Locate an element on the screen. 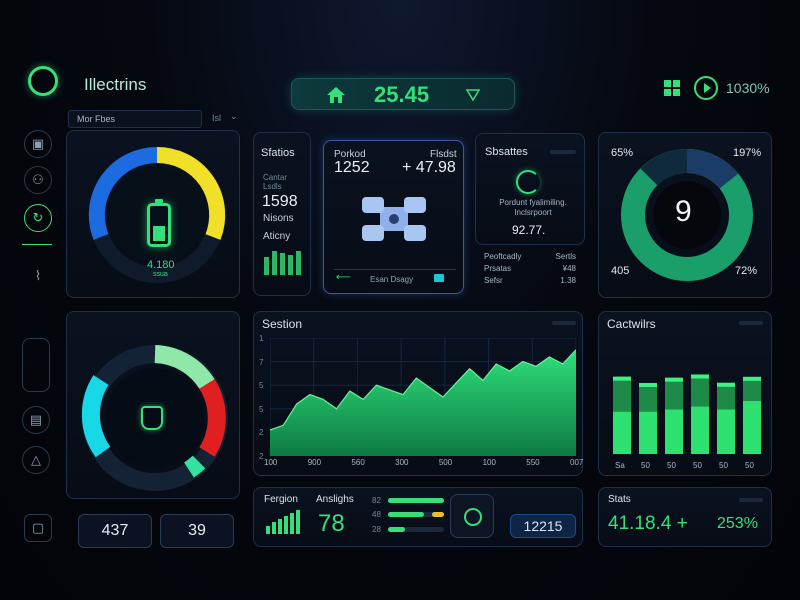 The width and height of the screenshot is (800, 600). bar-chart is located at coordinates (687, 414).